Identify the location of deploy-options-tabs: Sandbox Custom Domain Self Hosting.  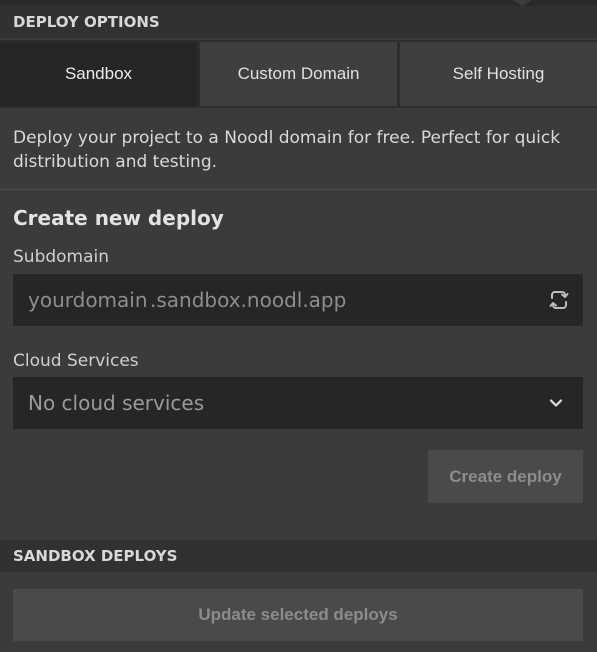
(298, 74).